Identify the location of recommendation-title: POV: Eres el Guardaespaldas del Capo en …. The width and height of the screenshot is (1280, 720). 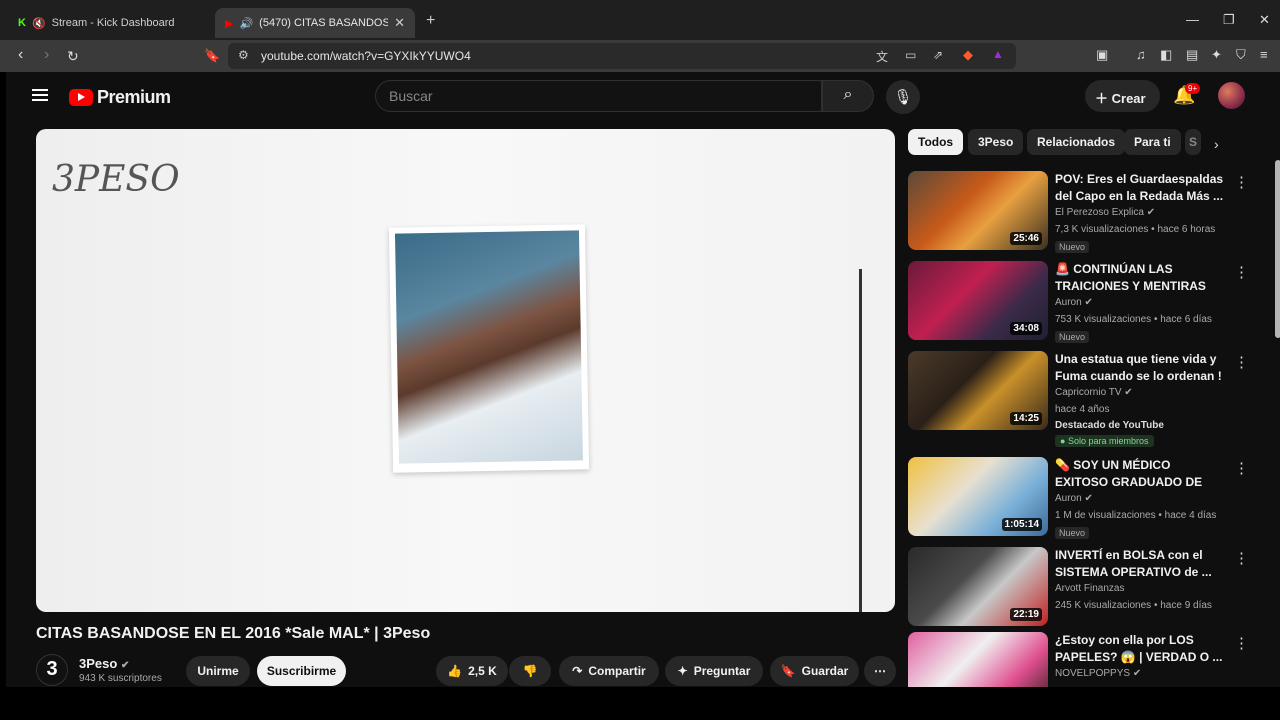
(1140, 188).